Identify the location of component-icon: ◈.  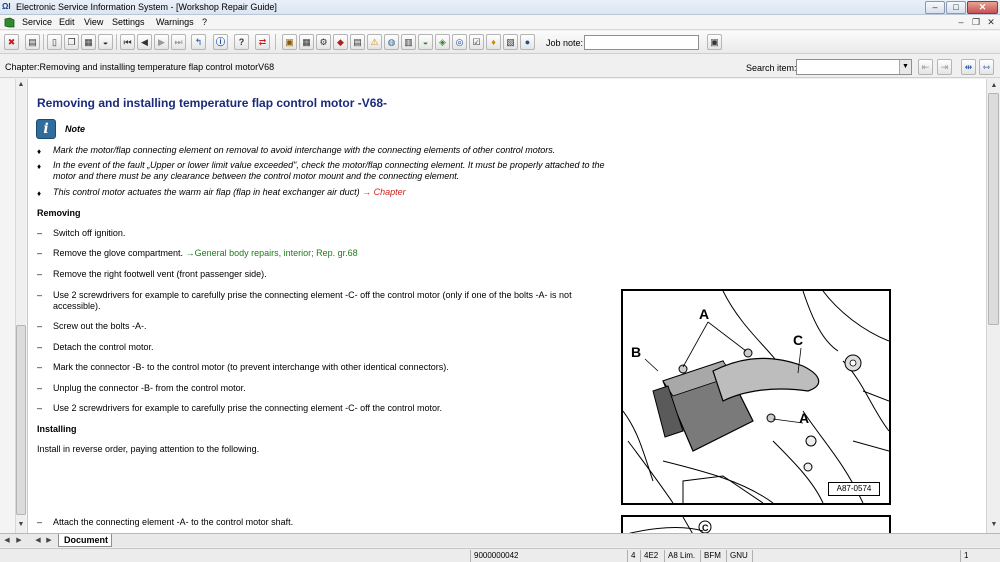
(442, 42).